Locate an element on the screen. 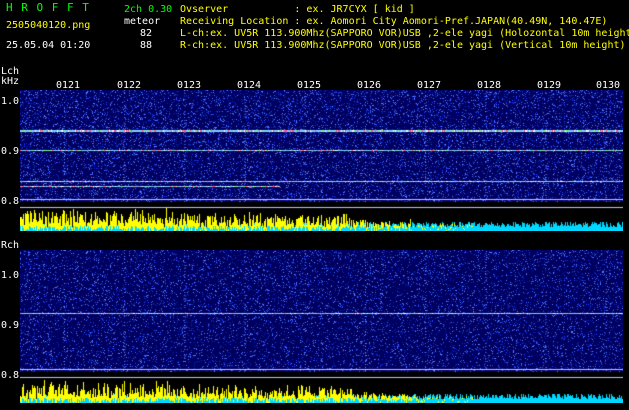 The height and width of the screenshot is (410, 629). app-logo: H R O F F T is located at coordinates (48, 7).